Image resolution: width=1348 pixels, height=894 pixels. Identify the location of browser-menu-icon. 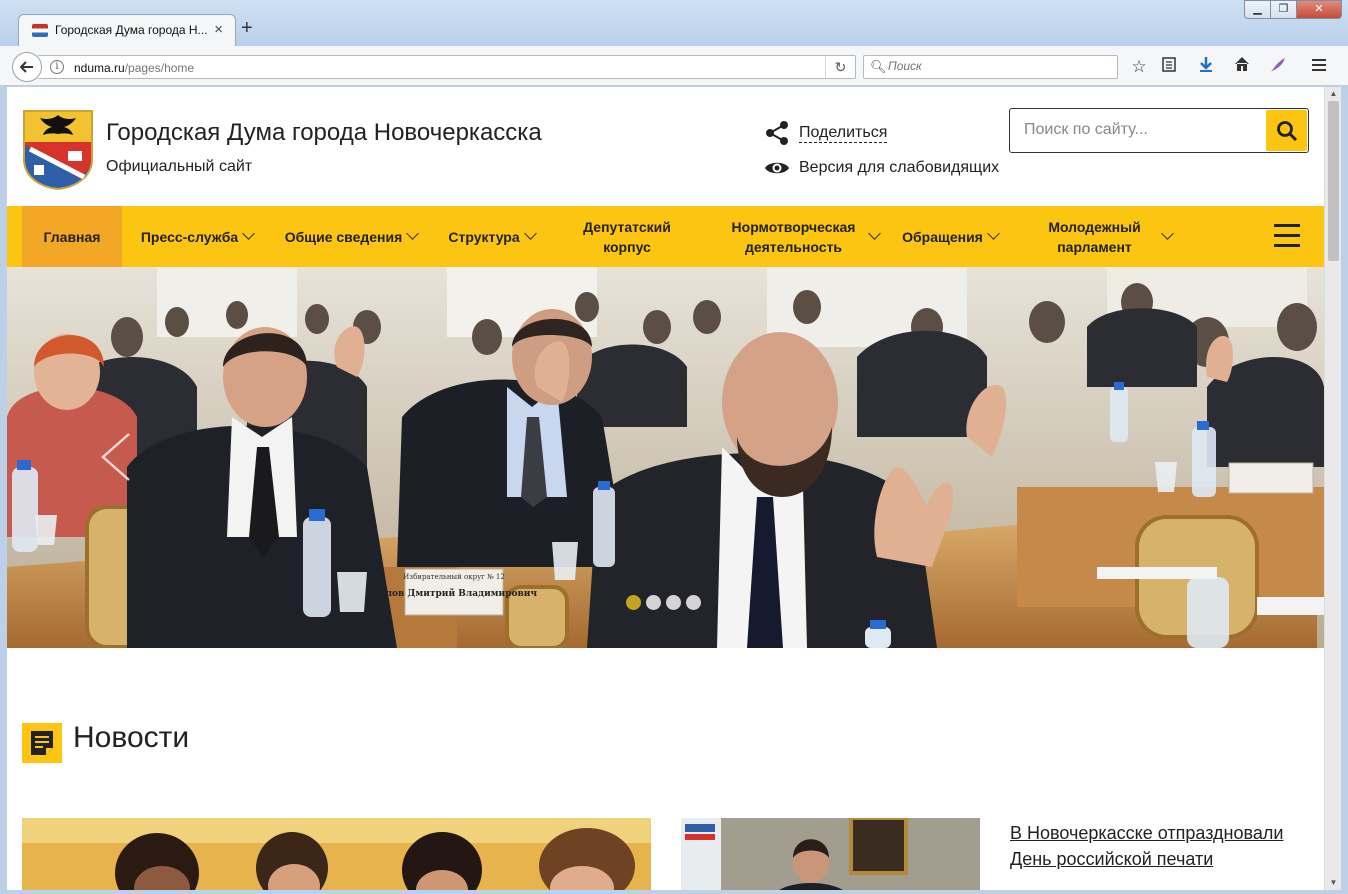
(1319, 67).